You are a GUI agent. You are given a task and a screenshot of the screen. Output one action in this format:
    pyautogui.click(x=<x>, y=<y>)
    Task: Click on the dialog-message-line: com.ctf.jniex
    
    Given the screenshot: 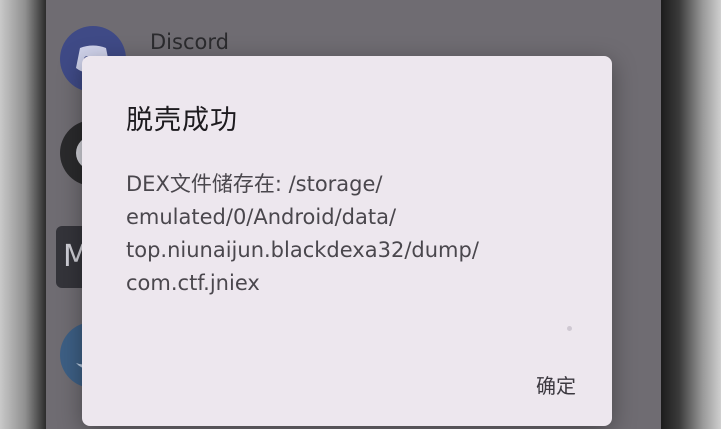 What is the action you would take?
    pyautogui.click(x=193, y=283)
    